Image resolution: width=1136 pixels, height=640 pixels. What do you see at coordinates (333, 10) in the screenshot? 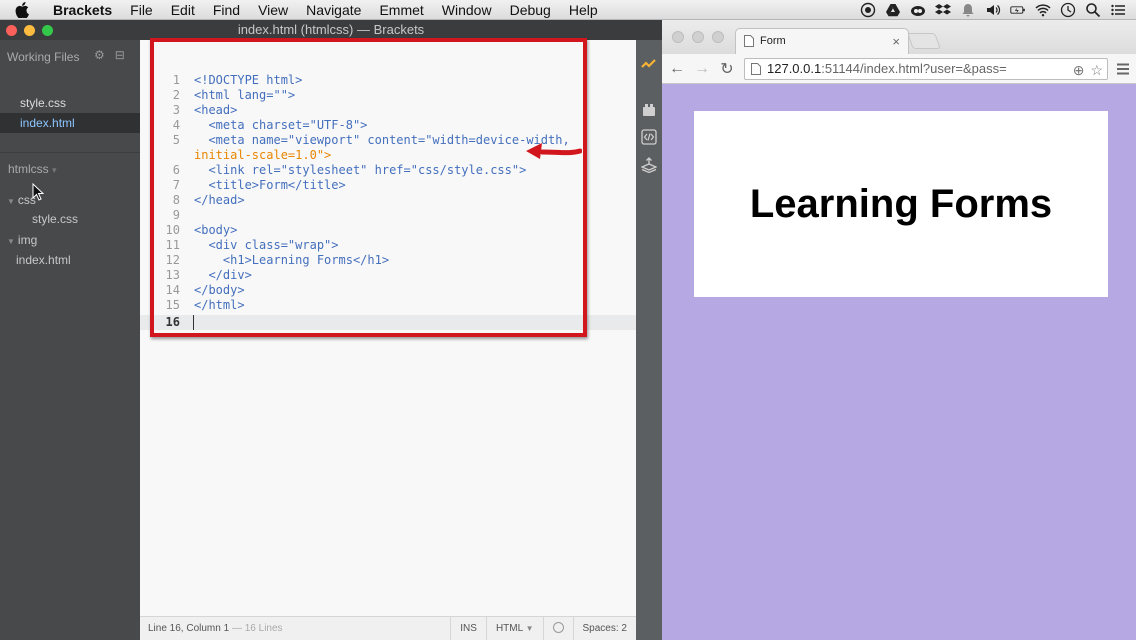
I see `menu-navigate: Navigate` at bounding box center [333, 10].